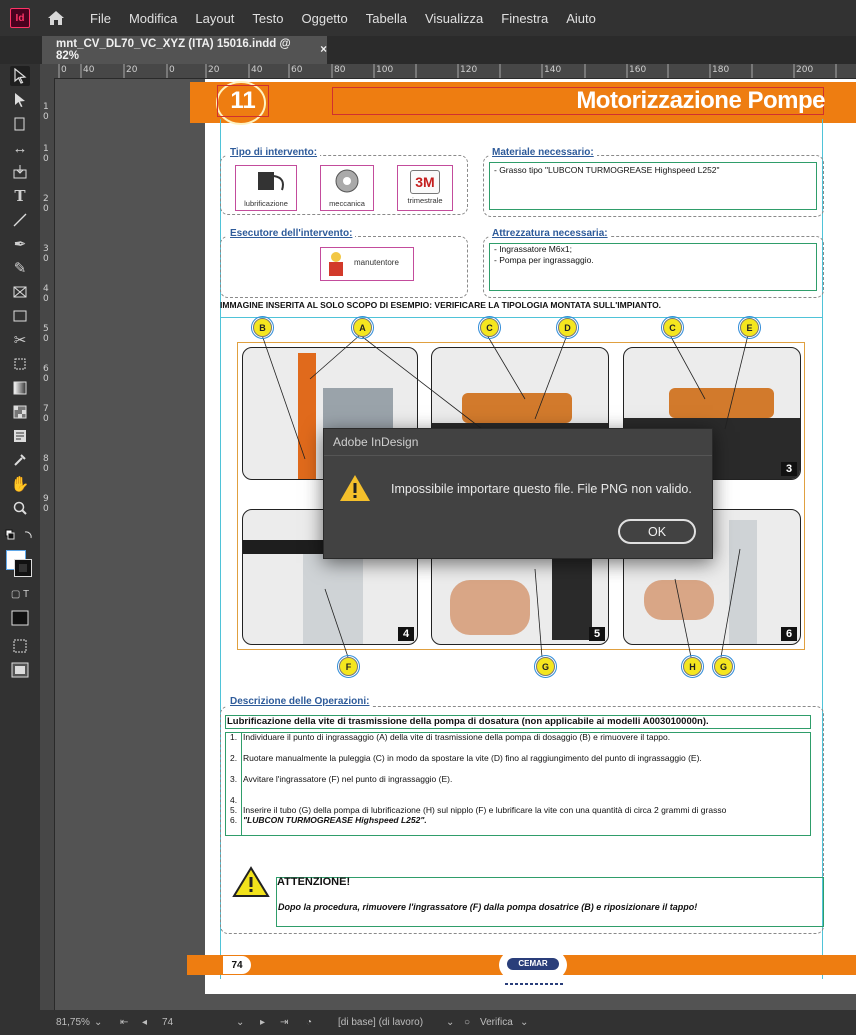 The width and height of the screenshot is (856, 1035). What do you see at coordinates (496, 1022) in the screenshot?
I see `preflight-label: Verifica` at bounding box center [496, 1022].